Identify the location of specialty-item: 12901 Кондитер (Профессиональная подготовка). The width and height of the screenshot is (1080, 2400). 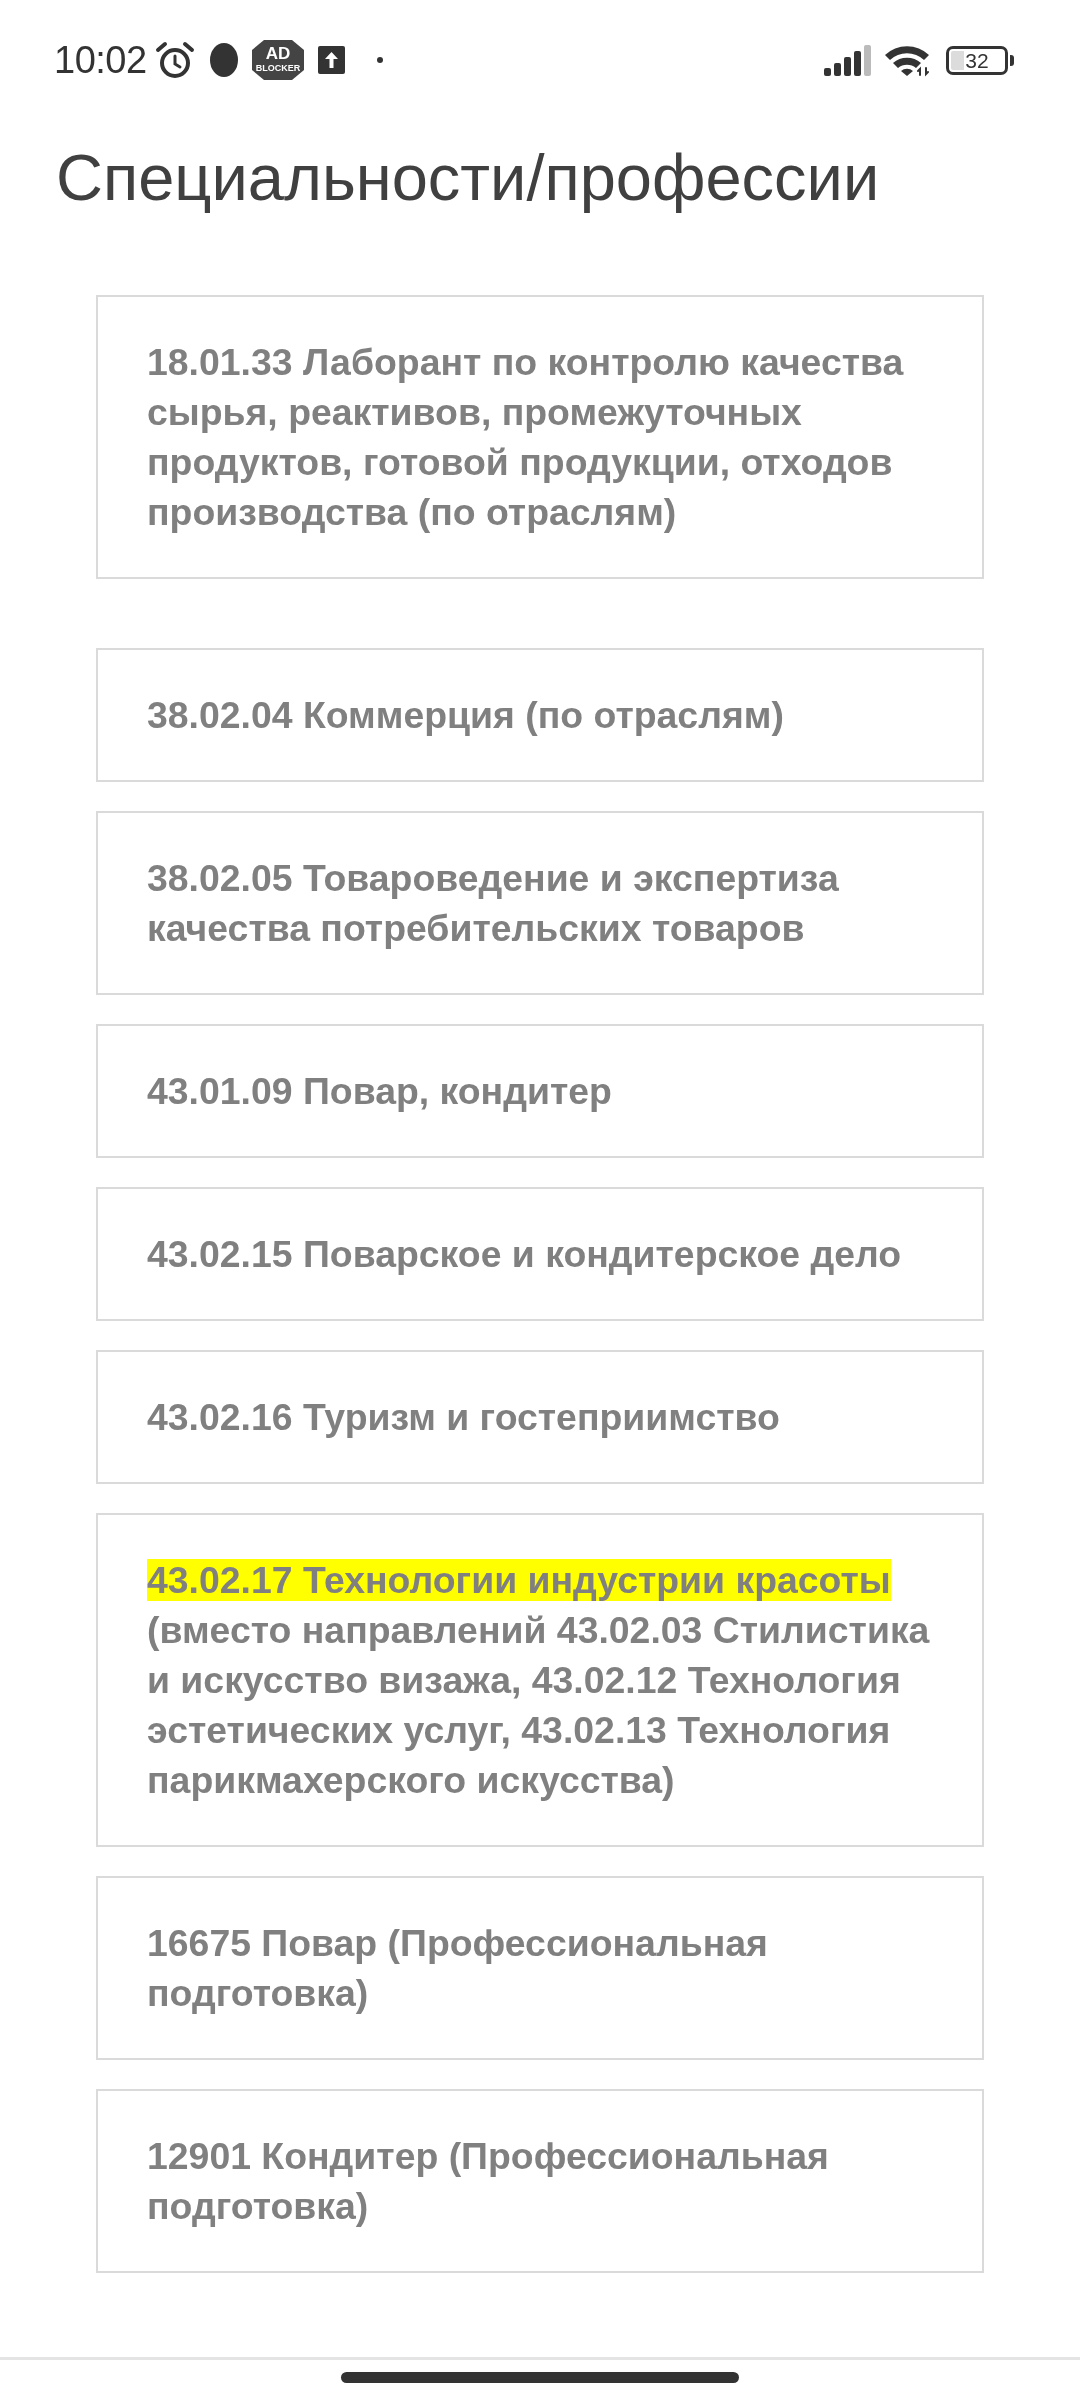
(540, 2181).